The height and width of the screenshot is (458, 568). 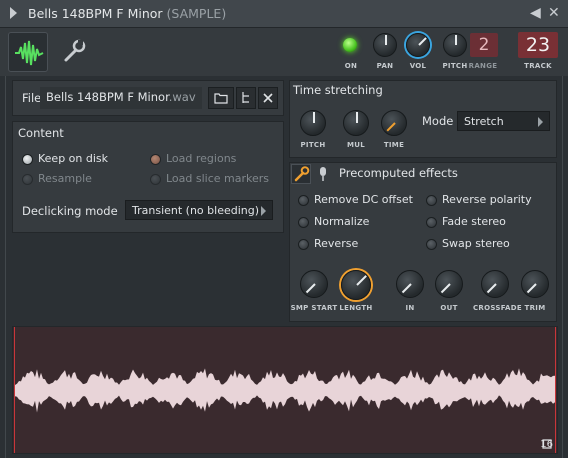 What do you see at coordinates (313, 145) in the screenshot?
I see `ts-pitch-label: PITCH` at bounding box center [313, 145].